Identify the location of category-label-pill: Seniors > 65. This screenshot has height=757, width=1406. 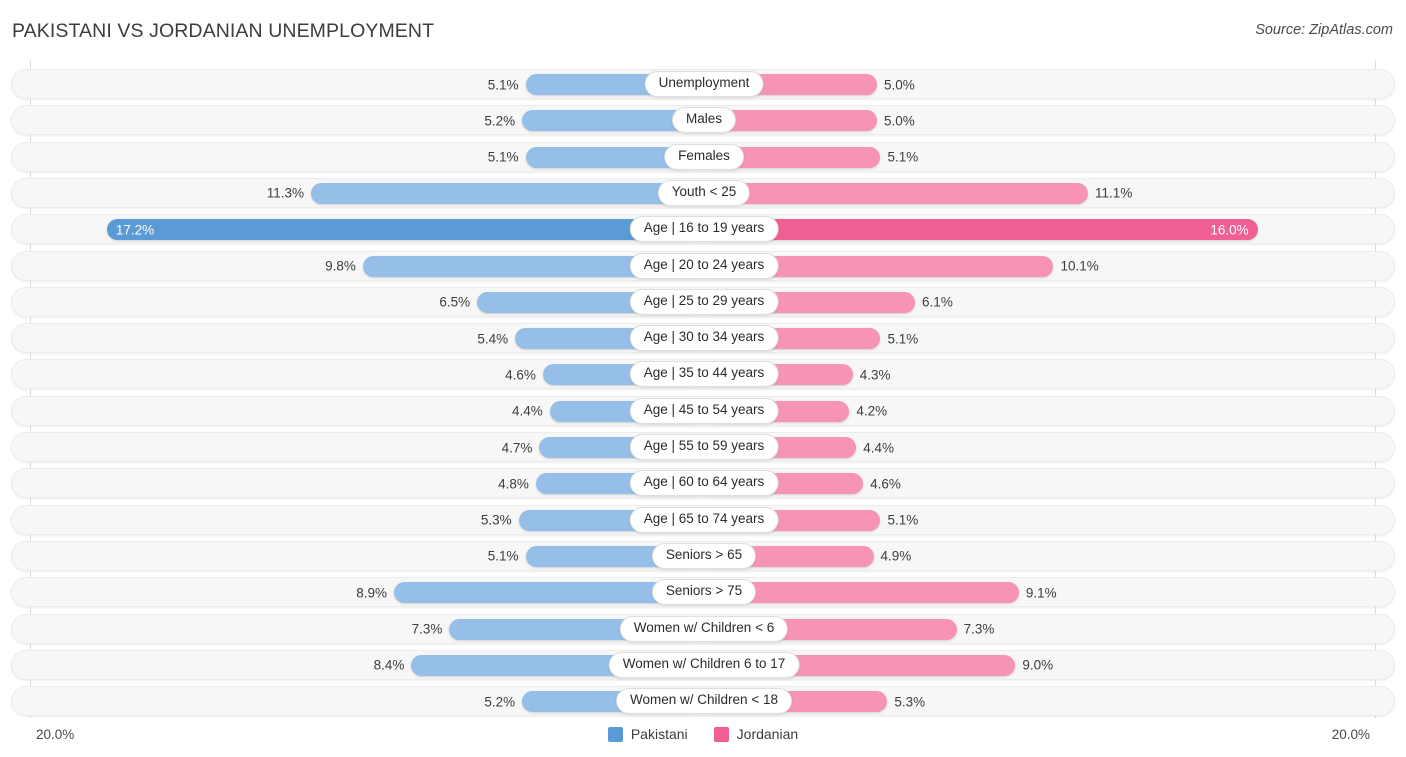
(704, 555).